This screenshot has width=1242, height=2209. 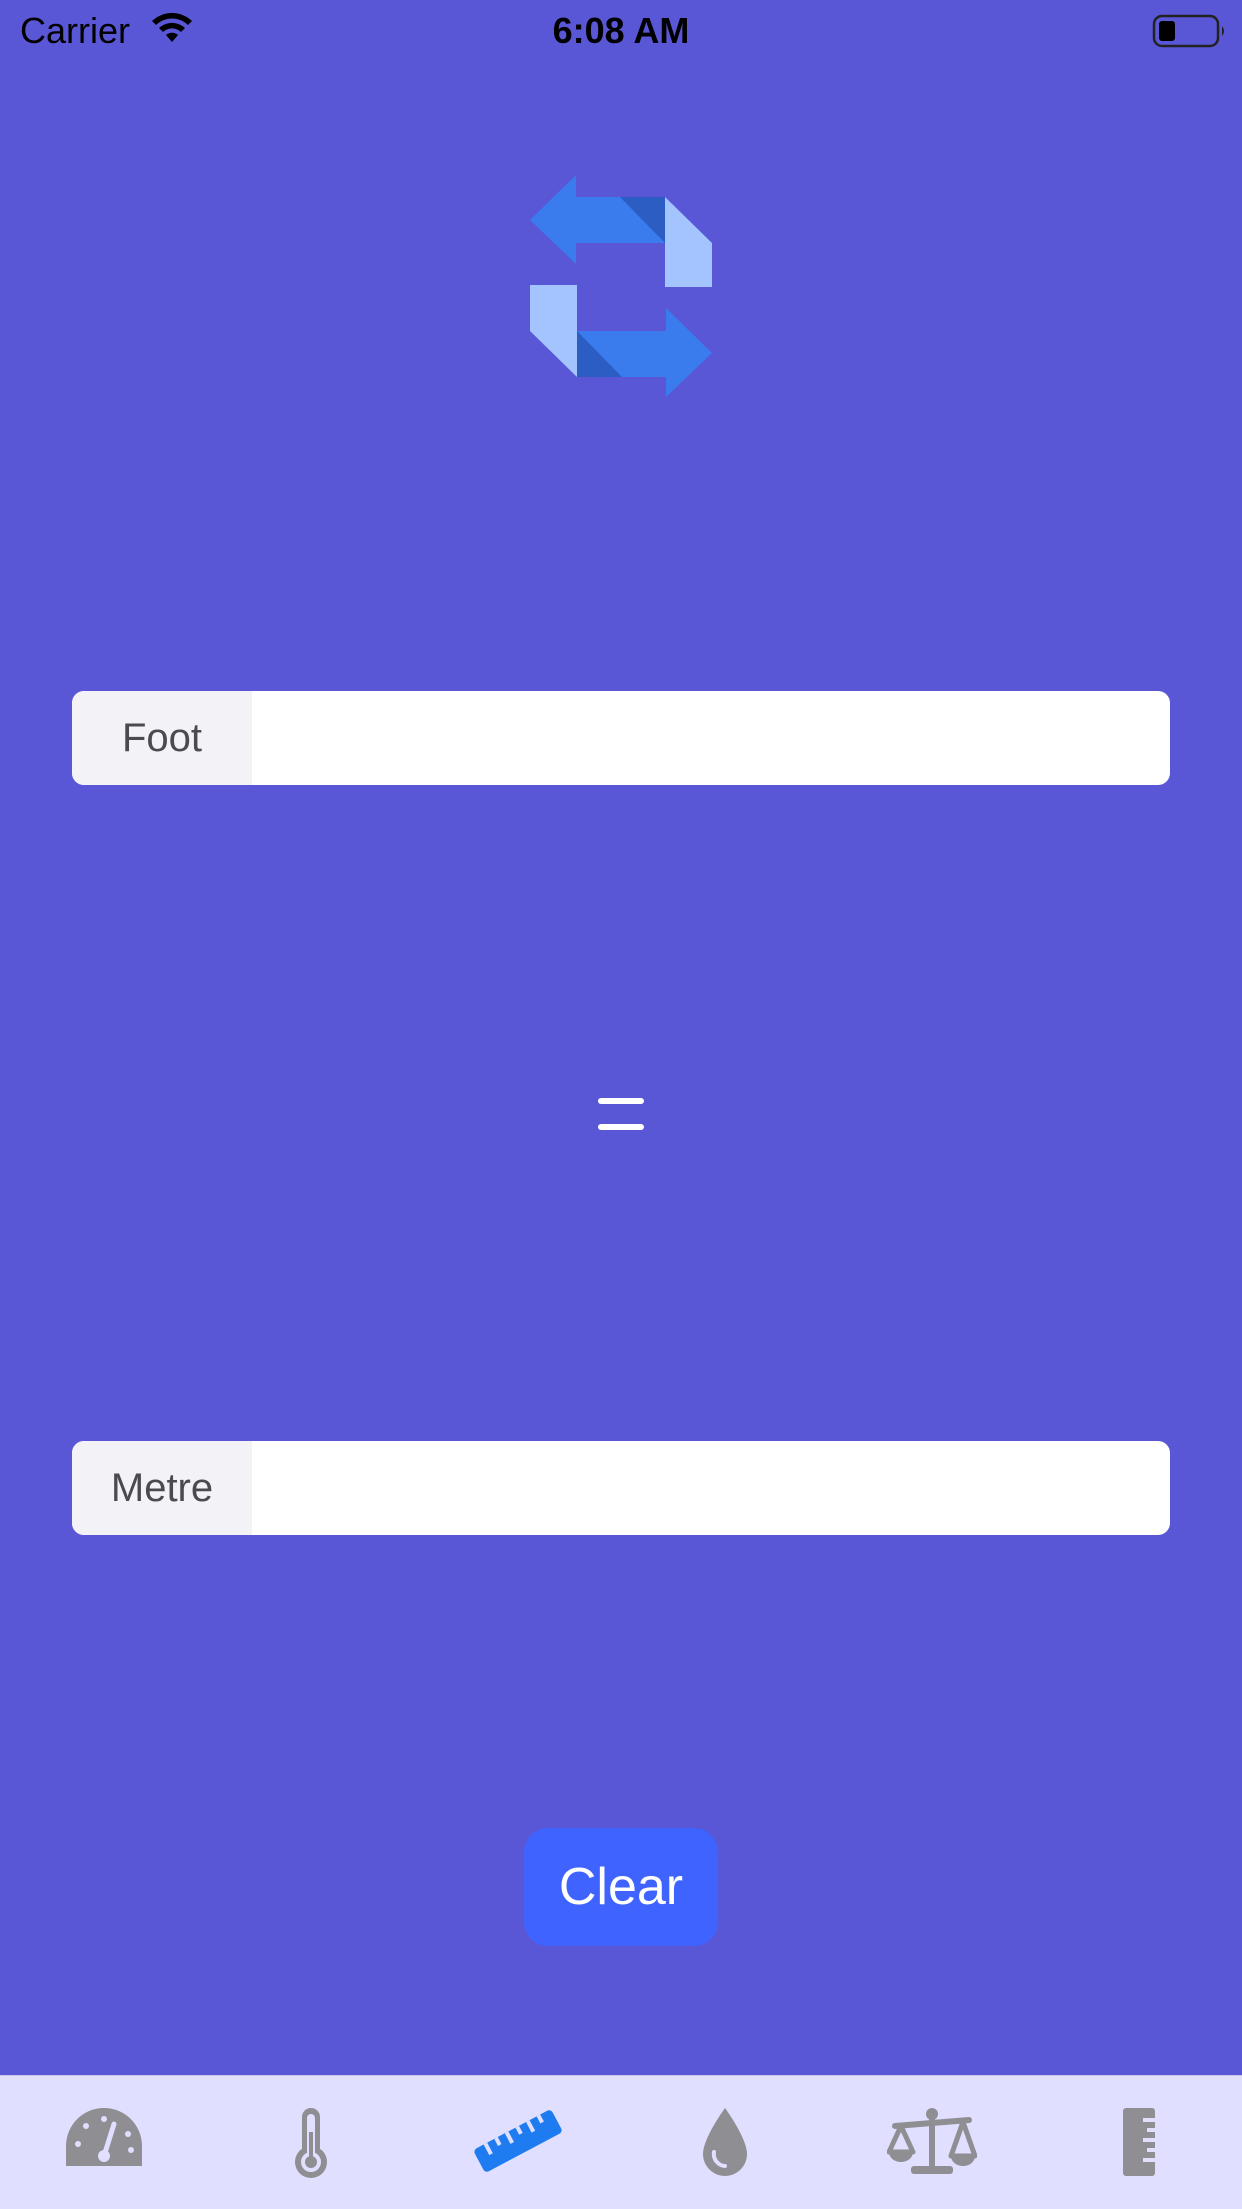 What do you see at coordinates (621, 1887) in the screenshot?
I see `clear-button: Clear` at bounding box center [621, 1887].